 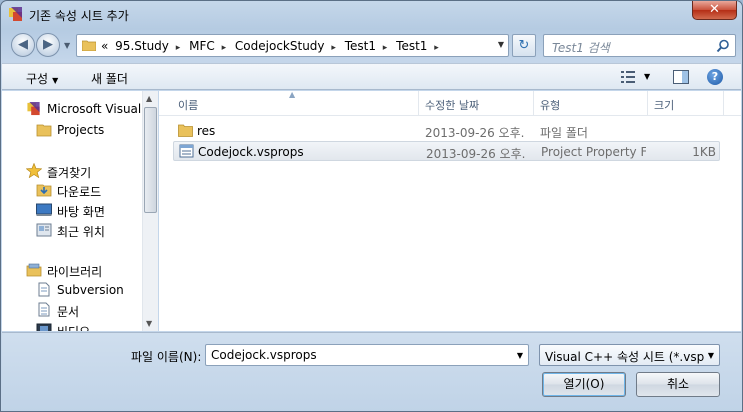 What do you see at coordinates (371, 76) in the screenshot?
I see `command-toolbar: 구성 ▼ 새 폴더 ▼ ?` at bounding box center [371, 76].